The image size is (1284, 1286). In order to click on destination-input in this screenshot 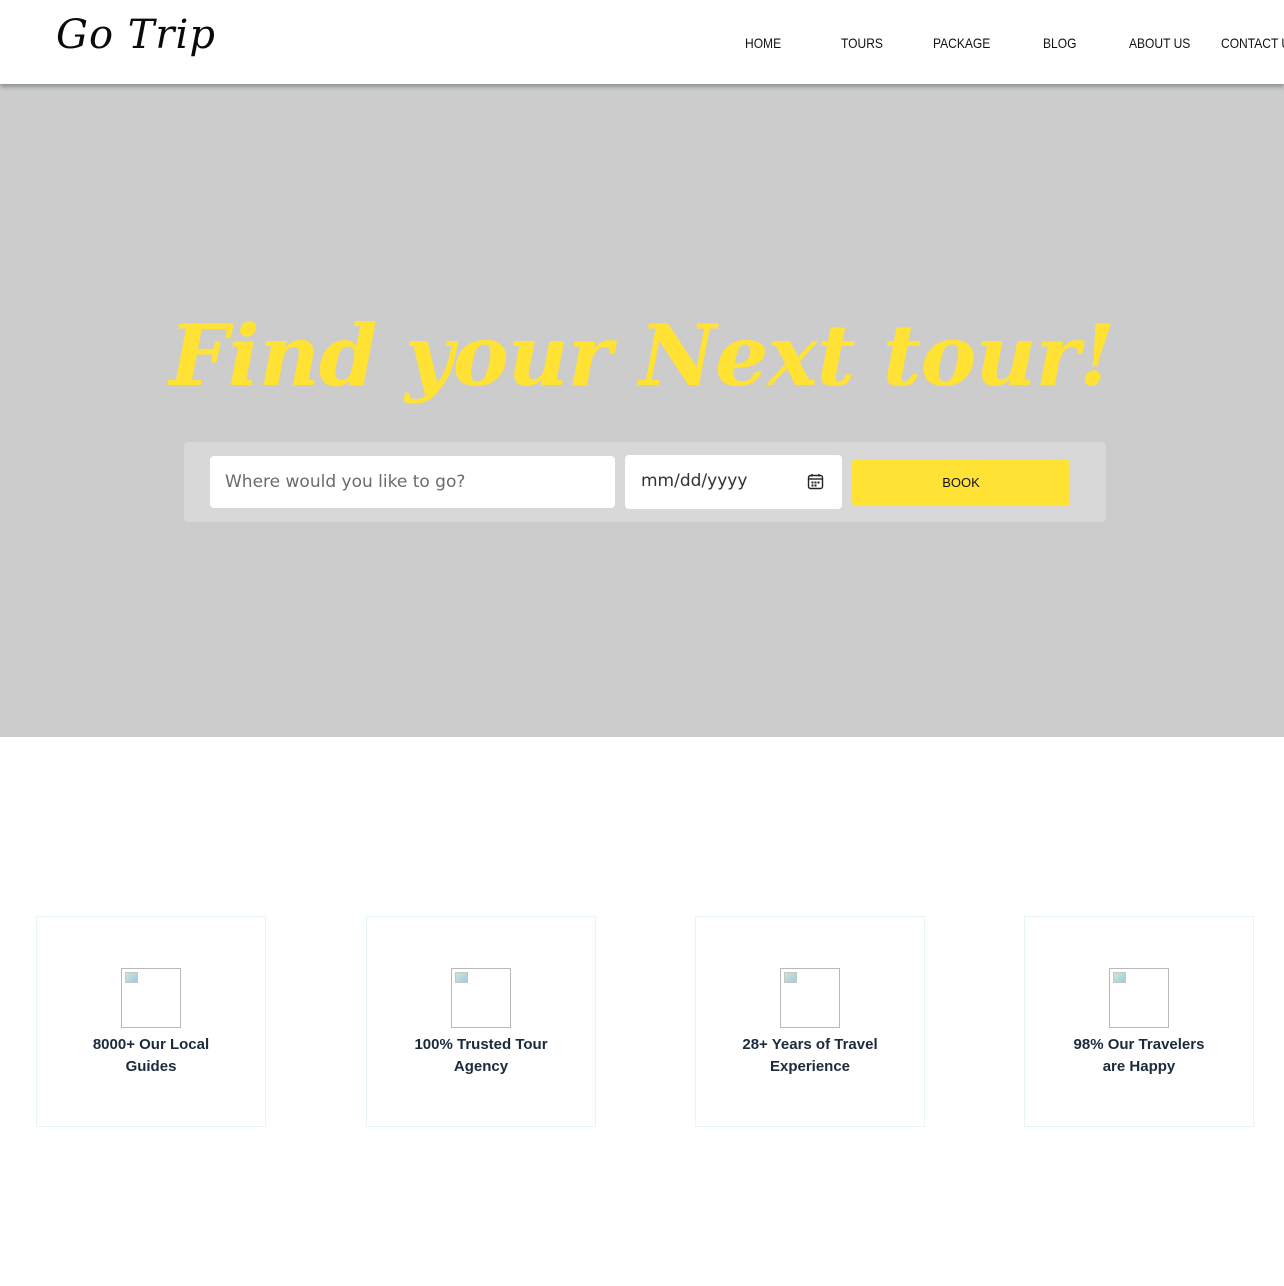, I will do `click(412, 482)`.